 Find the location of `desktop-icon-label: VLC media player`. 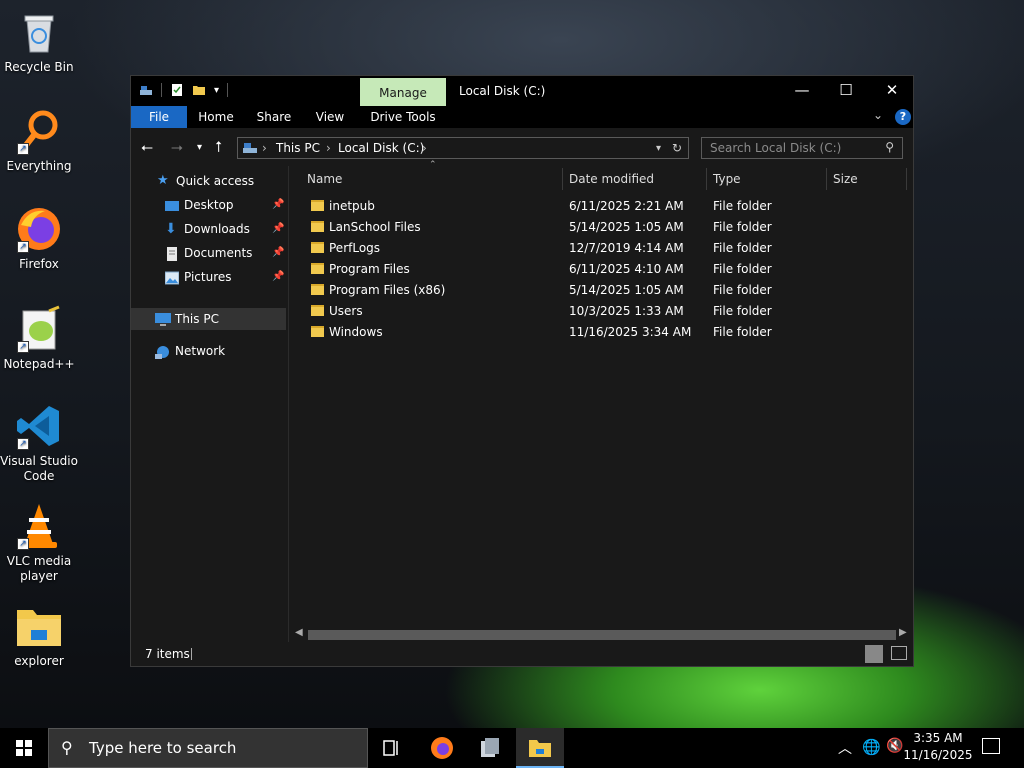

desktop-icon-label: VLC media player is located at coordinates (39, 568).